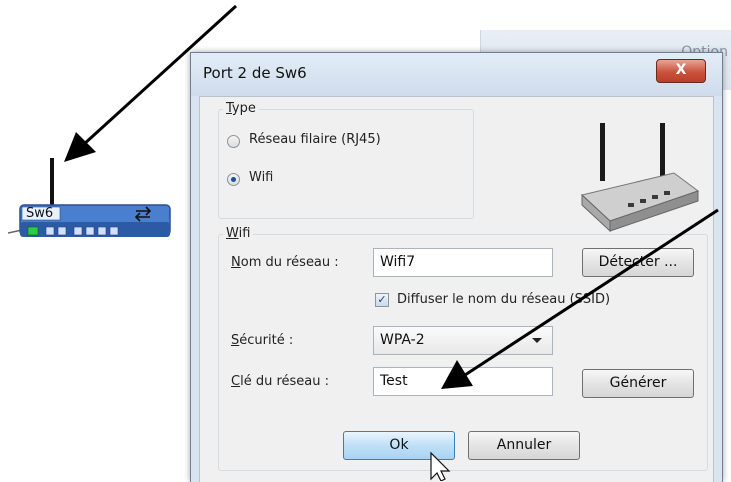 The image size is (731, 482). I want to click on mouse-cursor-icon, so click(440, 466).